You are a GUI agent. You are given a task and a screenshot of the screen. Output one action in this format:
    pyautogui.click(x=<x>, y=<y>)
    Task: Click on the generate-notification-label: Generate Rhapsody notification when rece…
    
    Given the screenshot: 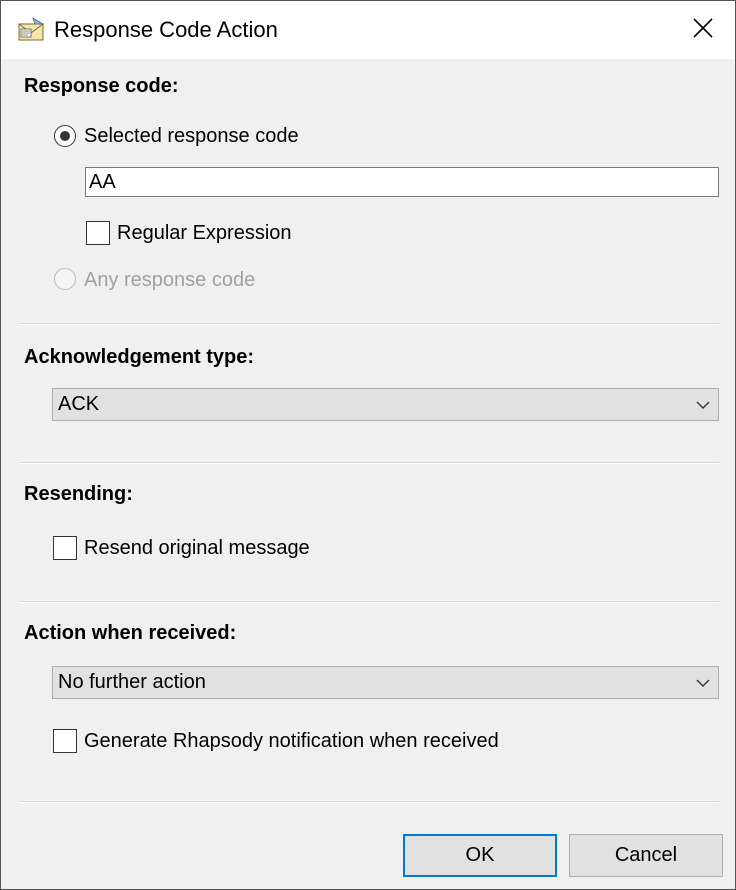 What is the action you would take?
    pyautogui.click(x=291, y=741)
    